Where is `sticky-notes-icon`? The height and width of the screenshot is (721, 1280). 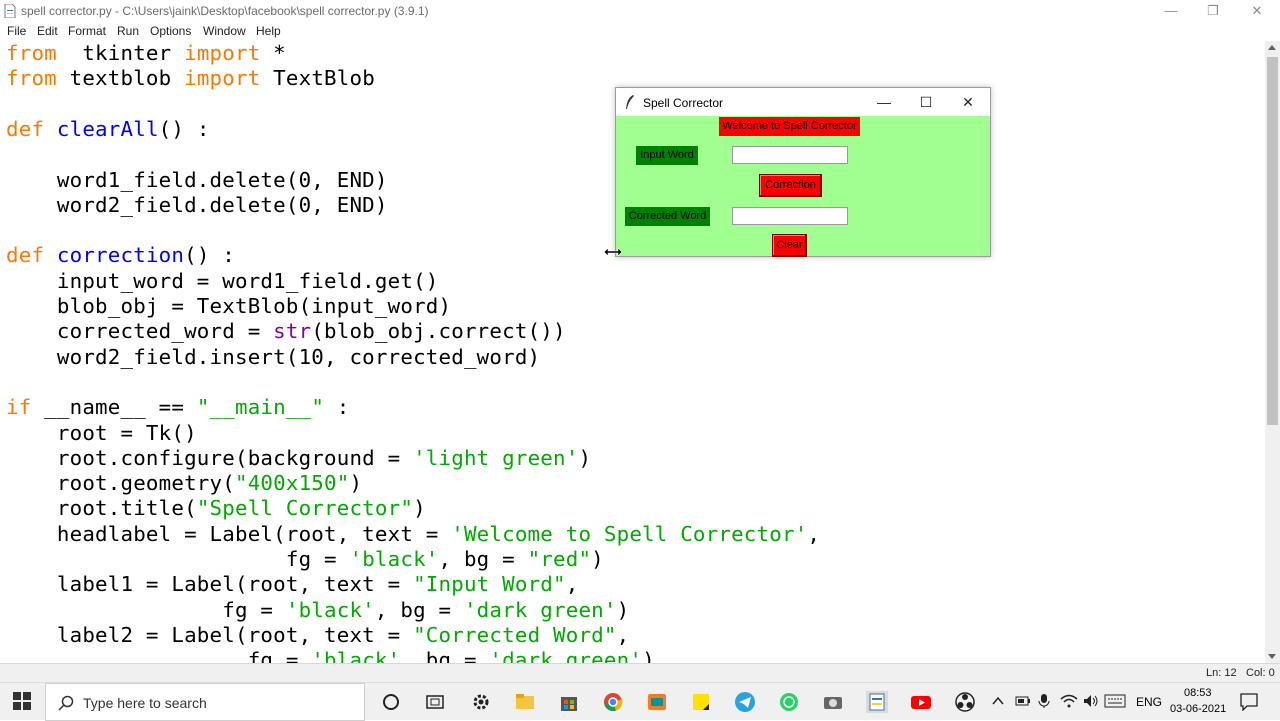
sticky-notes-icon is located at coordinates (701, 702).